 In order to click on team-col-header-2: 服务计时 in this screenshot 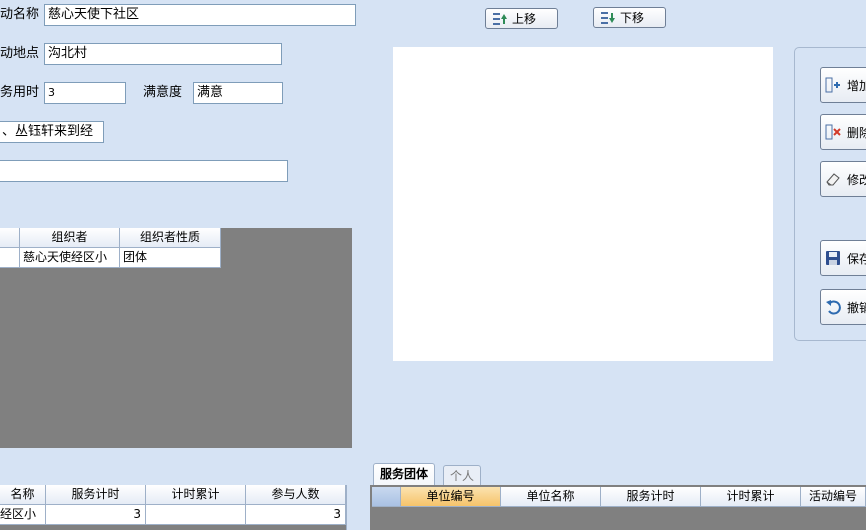, I will do `click(651, 497)`.